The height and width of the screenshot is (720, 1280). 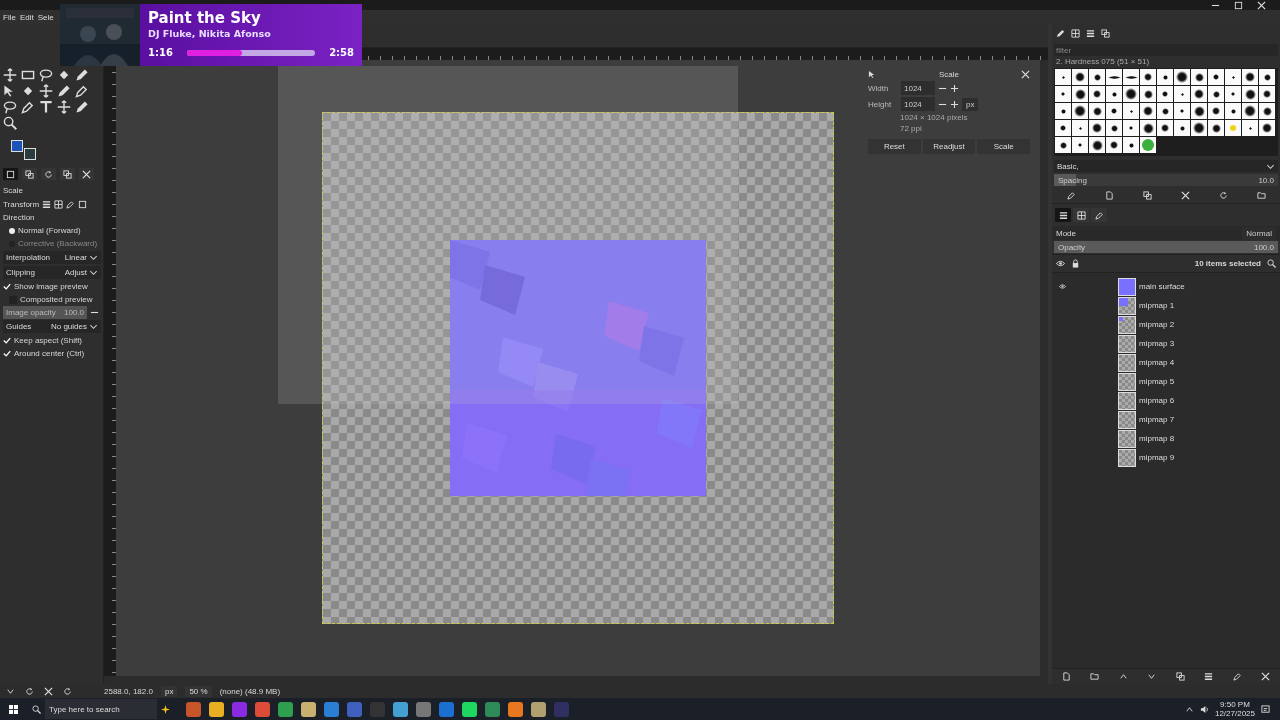 What do you see at coordinates (1166, 50) in the screenshot?
I see `filter-field: filter` at bounding box center [1166, 50].